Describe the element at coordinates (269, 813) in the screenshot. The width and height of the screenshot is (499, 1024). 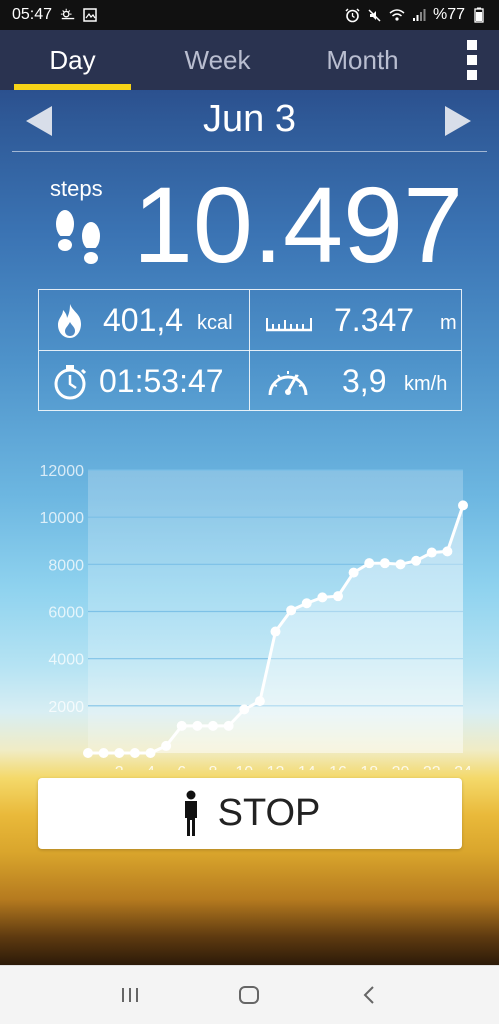
I see `stop-button-label: STOP` at that location.